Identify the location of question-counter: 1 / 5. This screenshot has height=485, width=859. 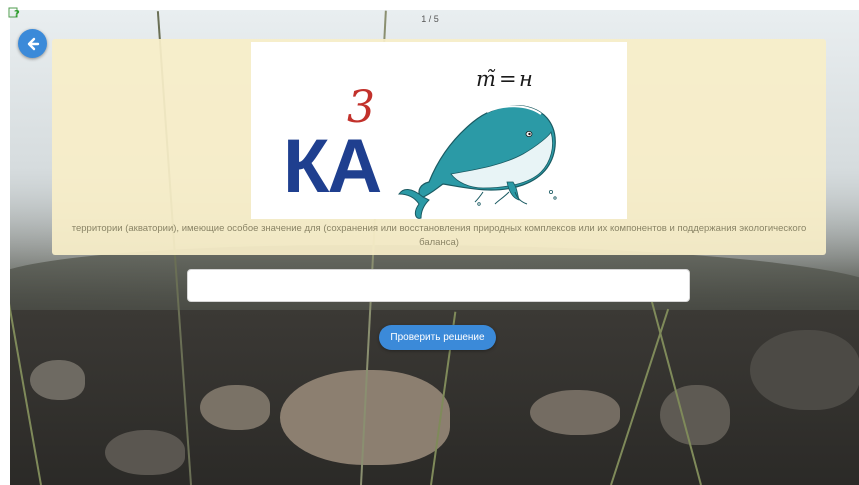
(430, 19).